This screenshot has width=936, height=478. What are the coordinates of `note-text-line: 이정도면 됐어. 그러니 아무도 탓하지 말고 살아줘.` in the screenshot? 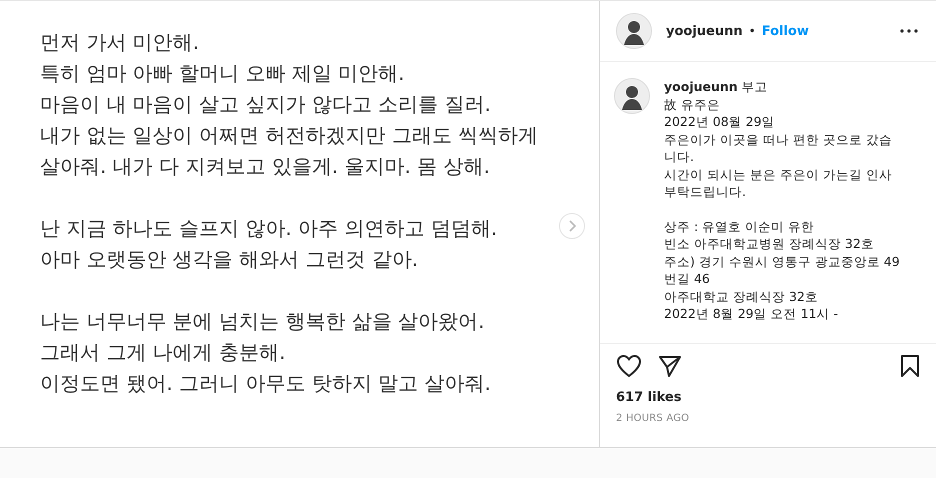 It's located at (265, 383).